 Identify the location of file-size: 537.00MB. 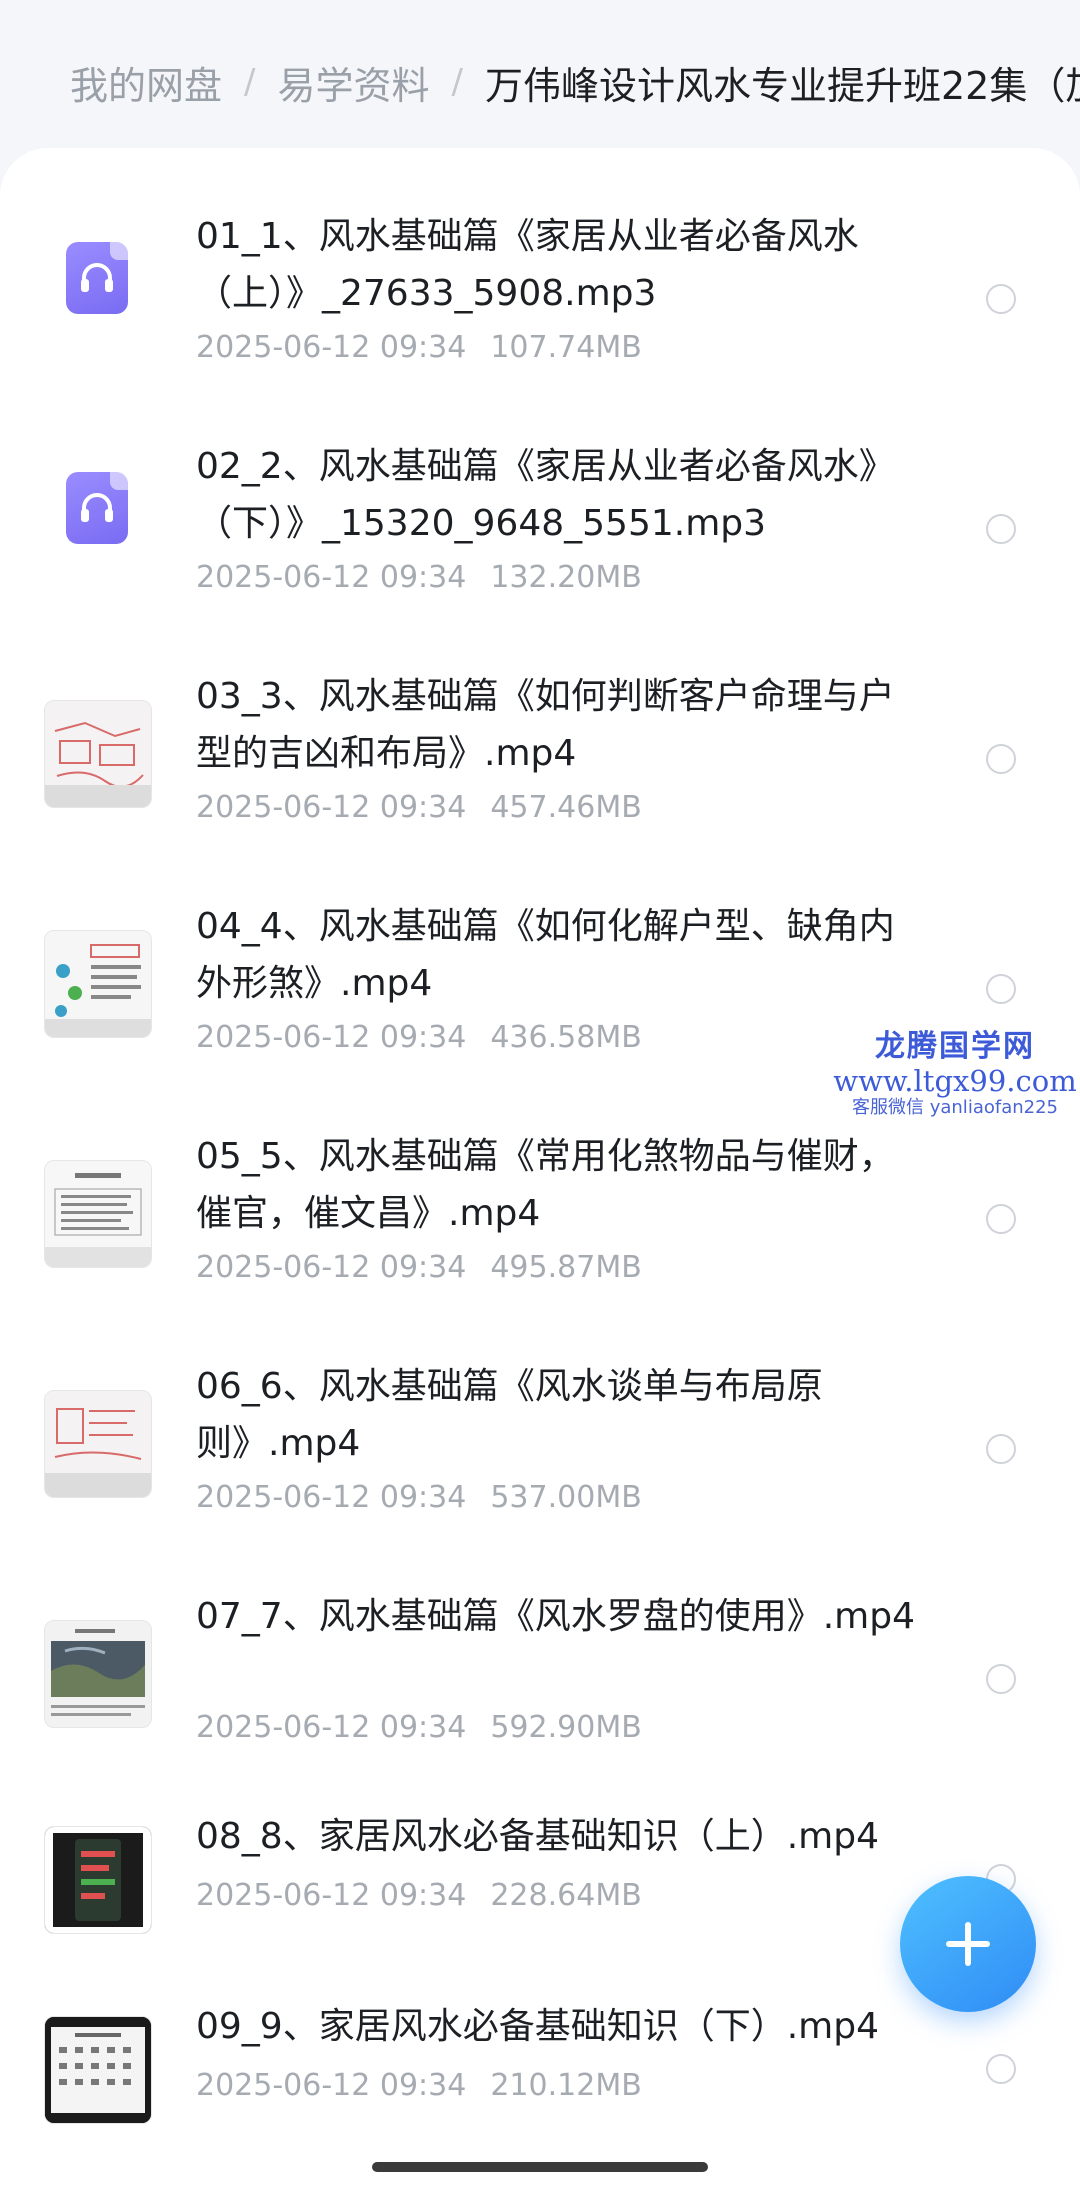
(566, 1497).